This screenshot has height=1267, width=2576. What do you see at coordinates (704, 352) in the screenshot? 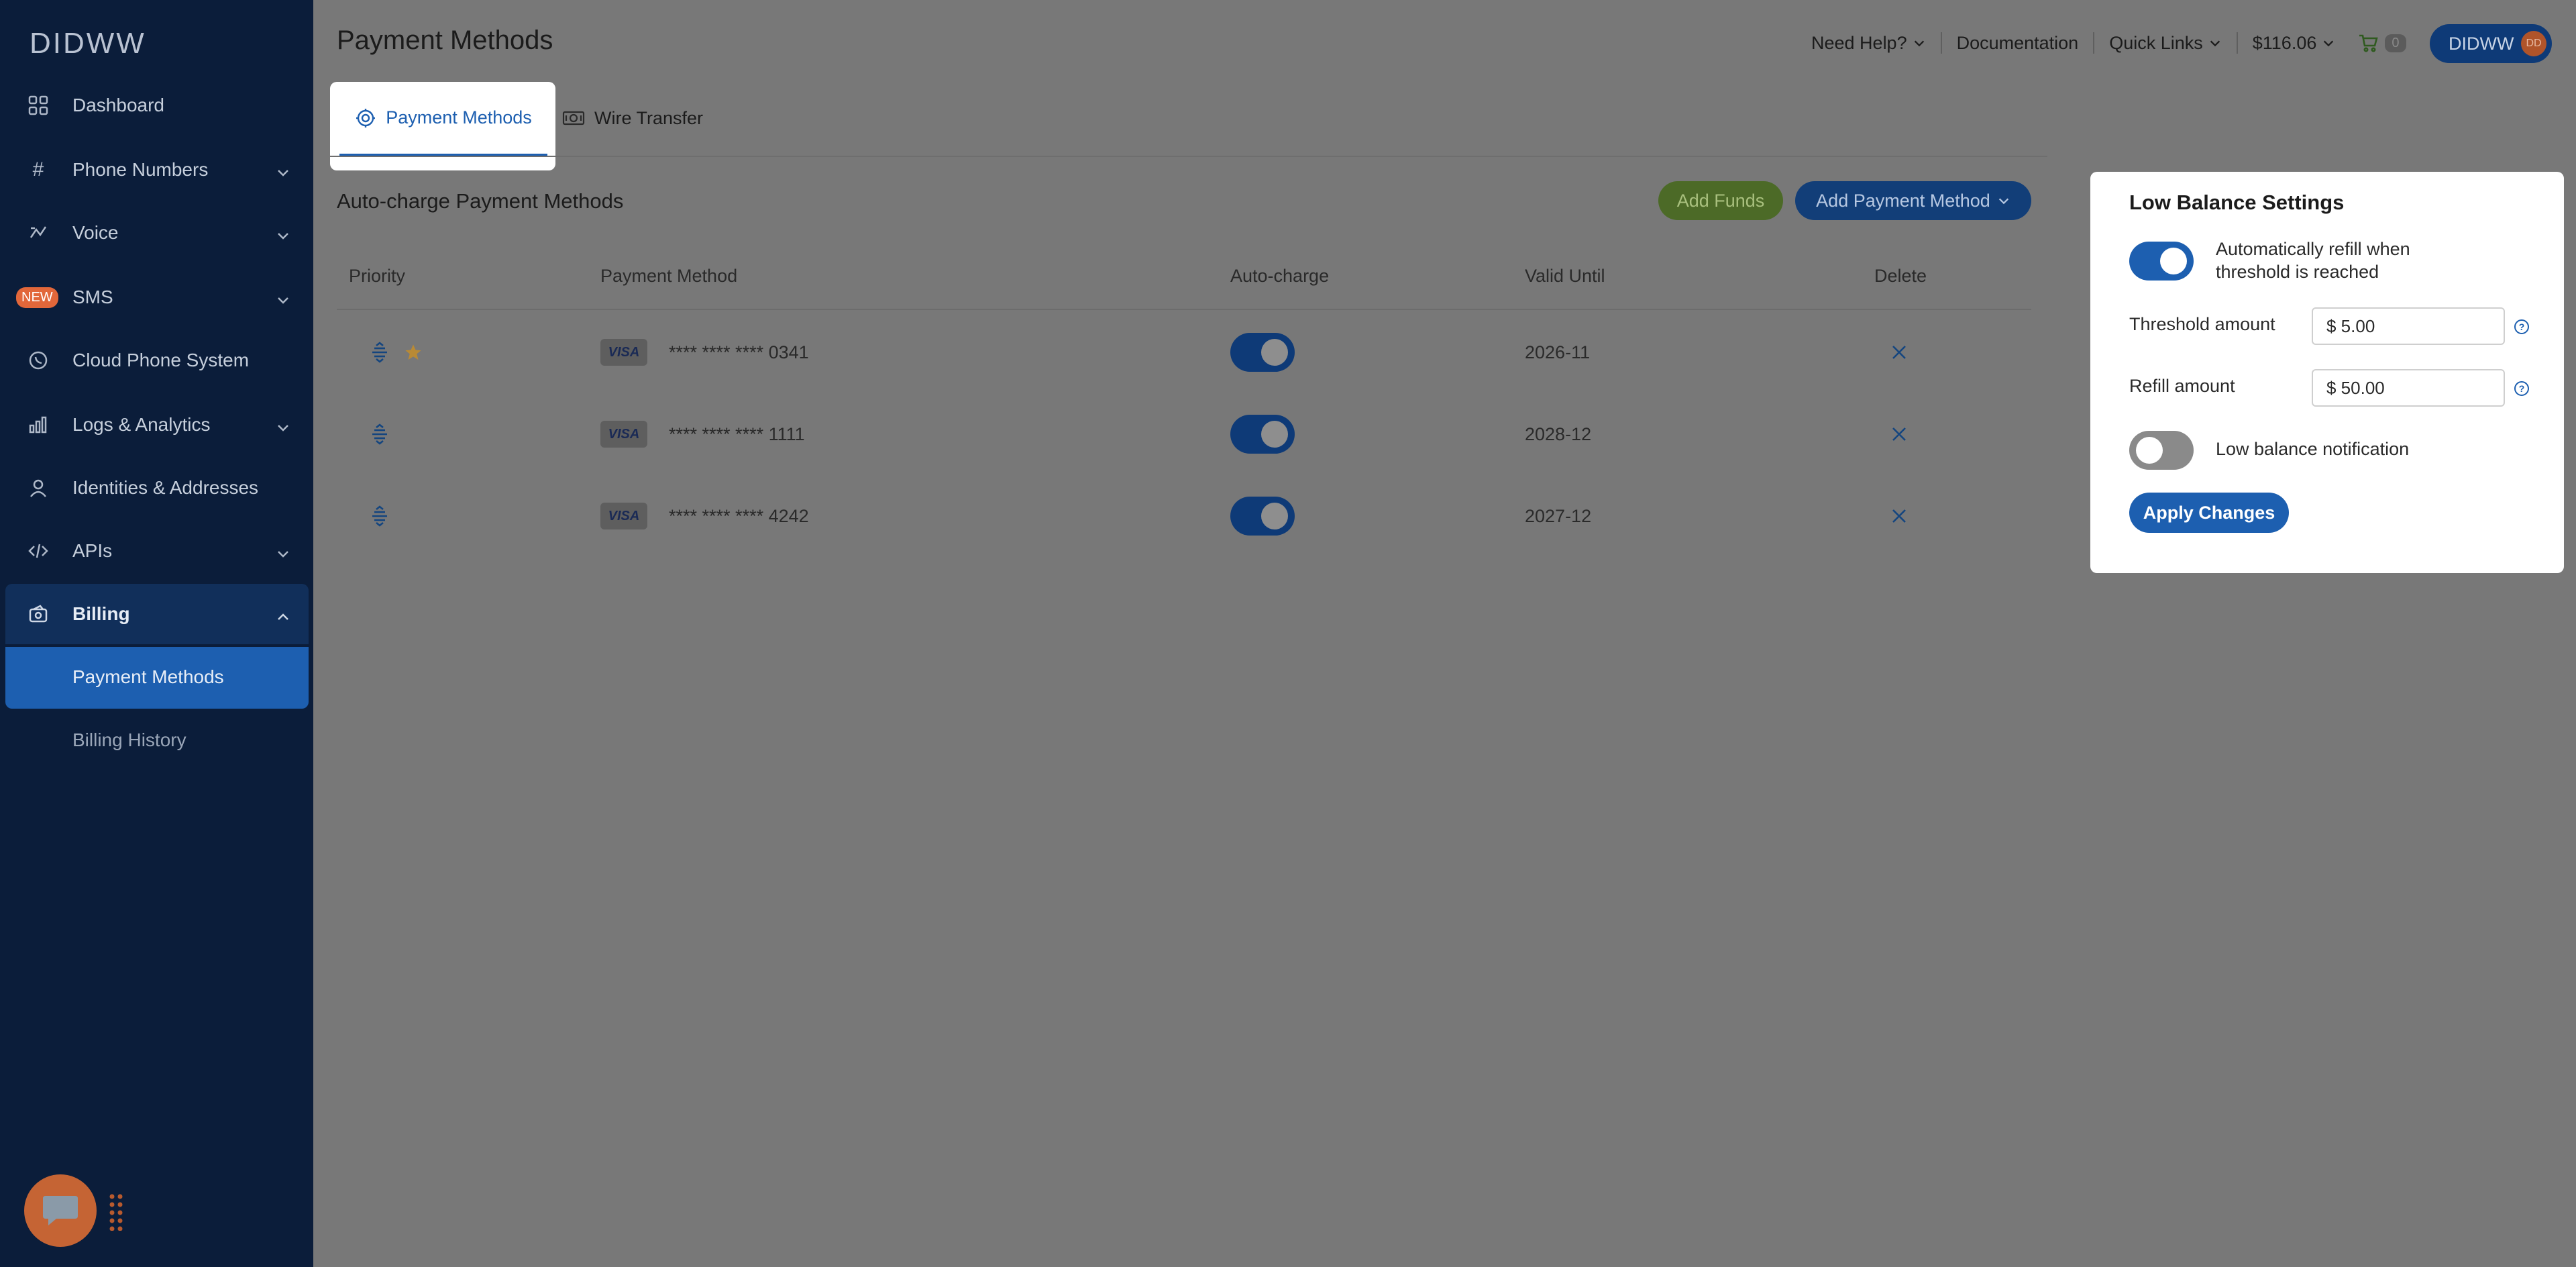
I see `payment-method-cell: VISA **** **** **** 0341` at bounding box center [704, 352].